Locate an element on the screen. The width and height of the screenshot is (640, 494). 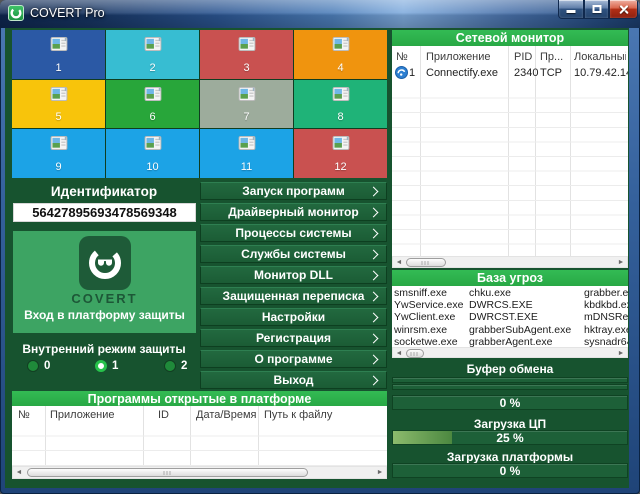
tile-number: 12 is located at coordinates (340, 167).